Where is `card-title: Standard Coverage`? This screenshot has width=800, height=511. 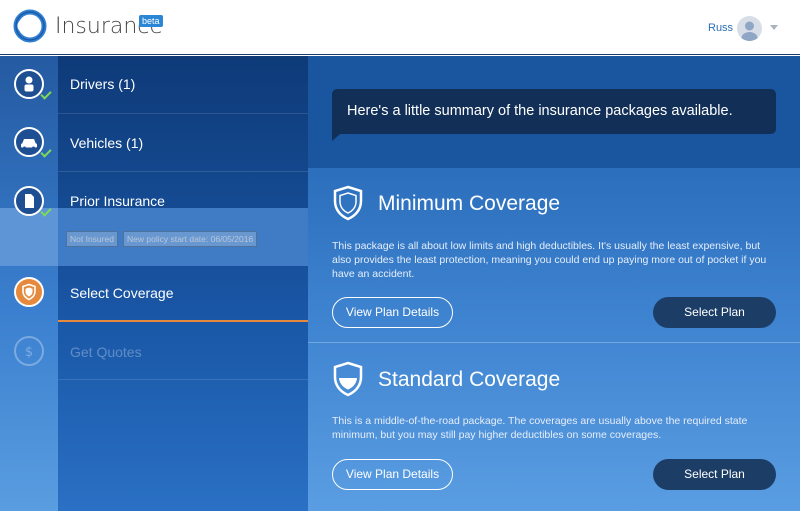 card-title: Standard Coverage is located at coordinates (469, 379).